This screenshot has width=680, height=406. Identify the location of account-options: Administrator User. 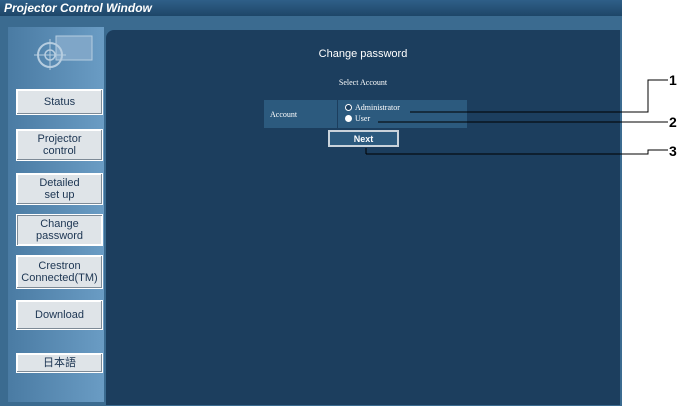
(402, 114).